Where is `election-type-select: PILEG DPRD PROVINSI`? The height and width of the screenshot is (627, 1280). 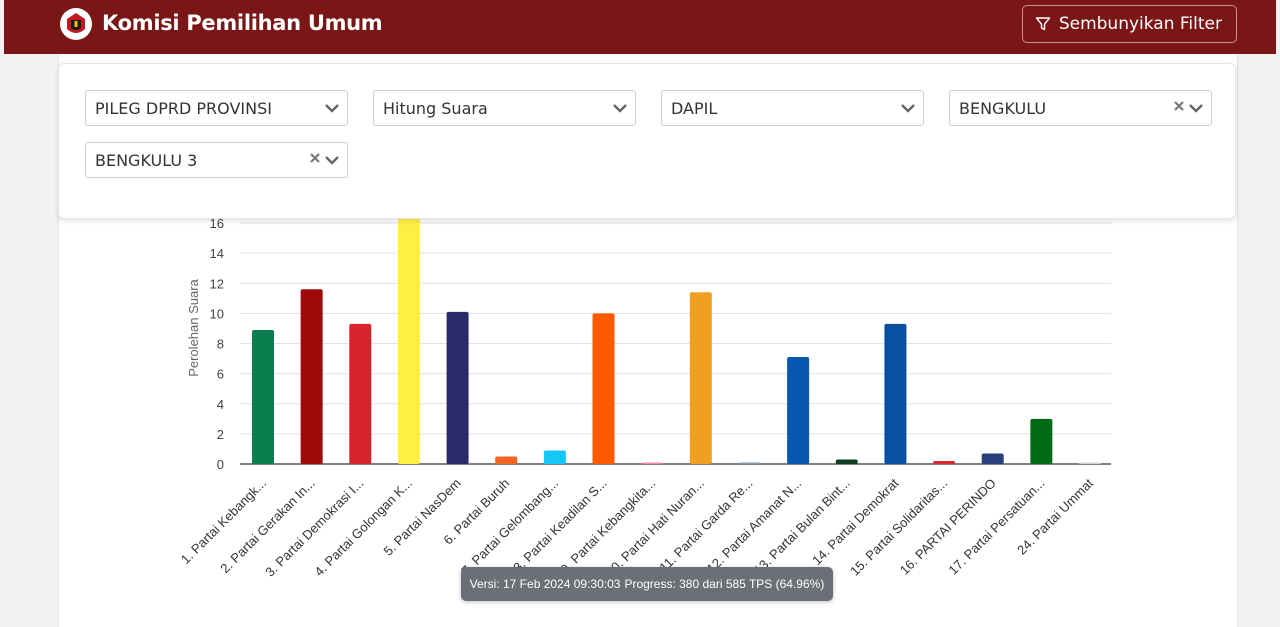
election-type-select: PILEG DPRD PROVINSI is located at coordinates (216, 108).